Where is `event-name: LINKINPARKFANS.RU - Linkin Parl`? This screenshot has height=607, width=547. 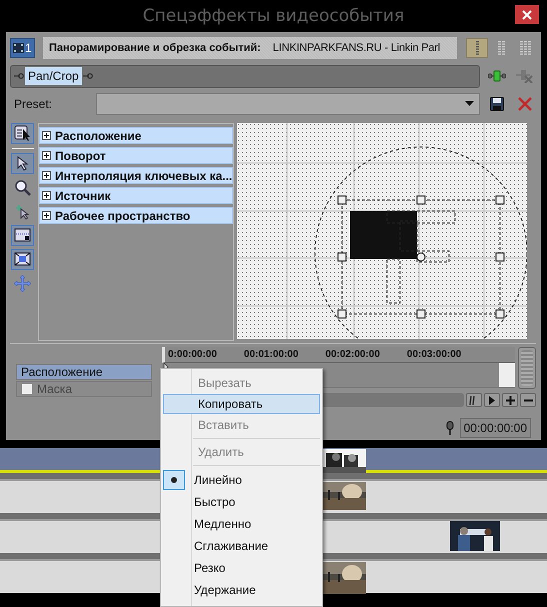 event-name: LINKINPARKFANS.RU - Linkin Parl is located at coordinates (356, 48).